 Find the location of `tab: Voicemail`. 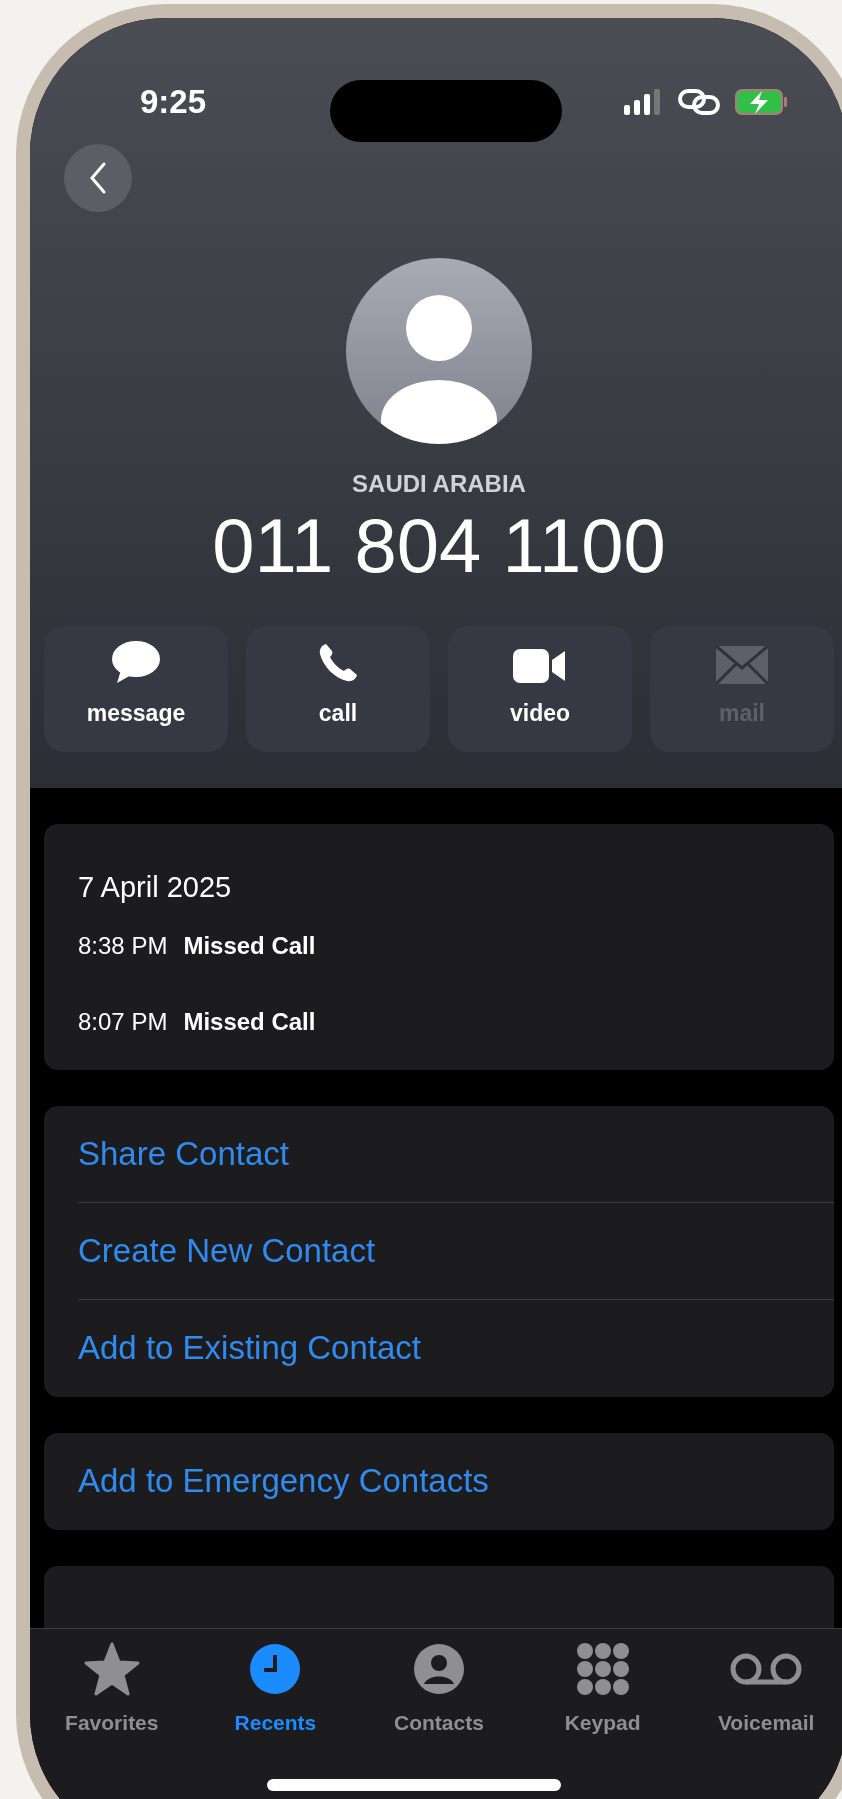

tab: Voicemail is located at coordinates (763, 1690).